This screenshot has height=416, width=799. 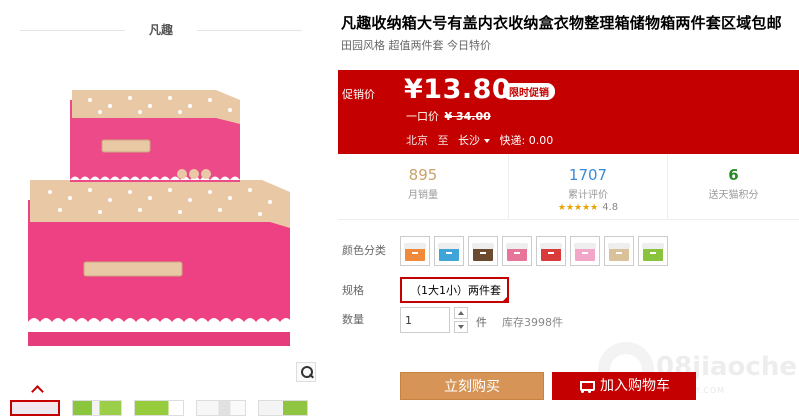 What do you see at coordinates (733, 195) in the screenshot?
I see `tmall-points-label: 送天猫积分` at bounding box center [733, 195].